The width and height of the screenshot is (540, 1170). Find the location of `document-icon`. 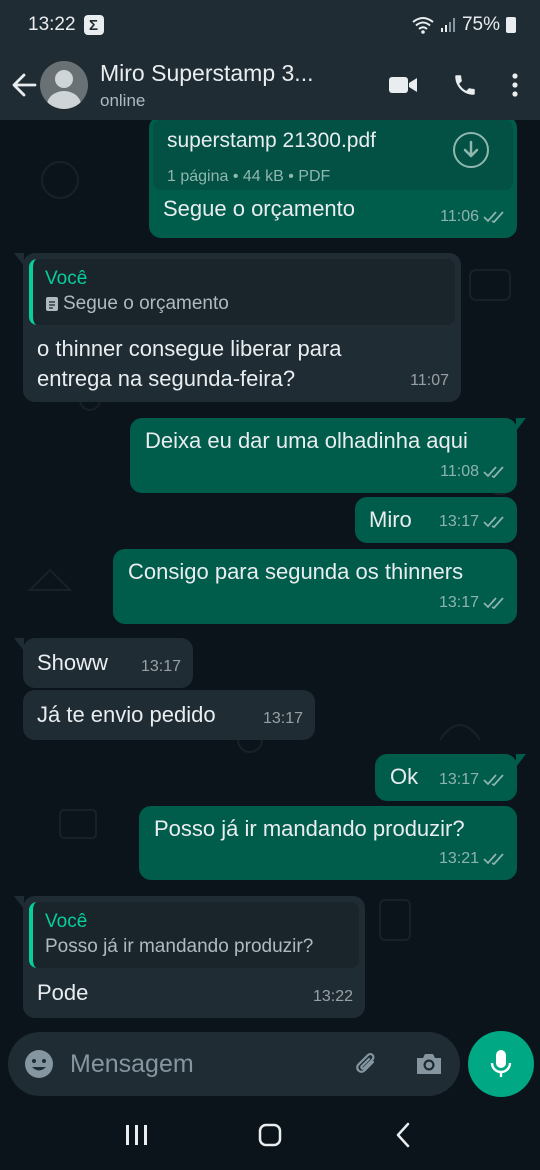

document-icon is located at coordinates (52, 304).